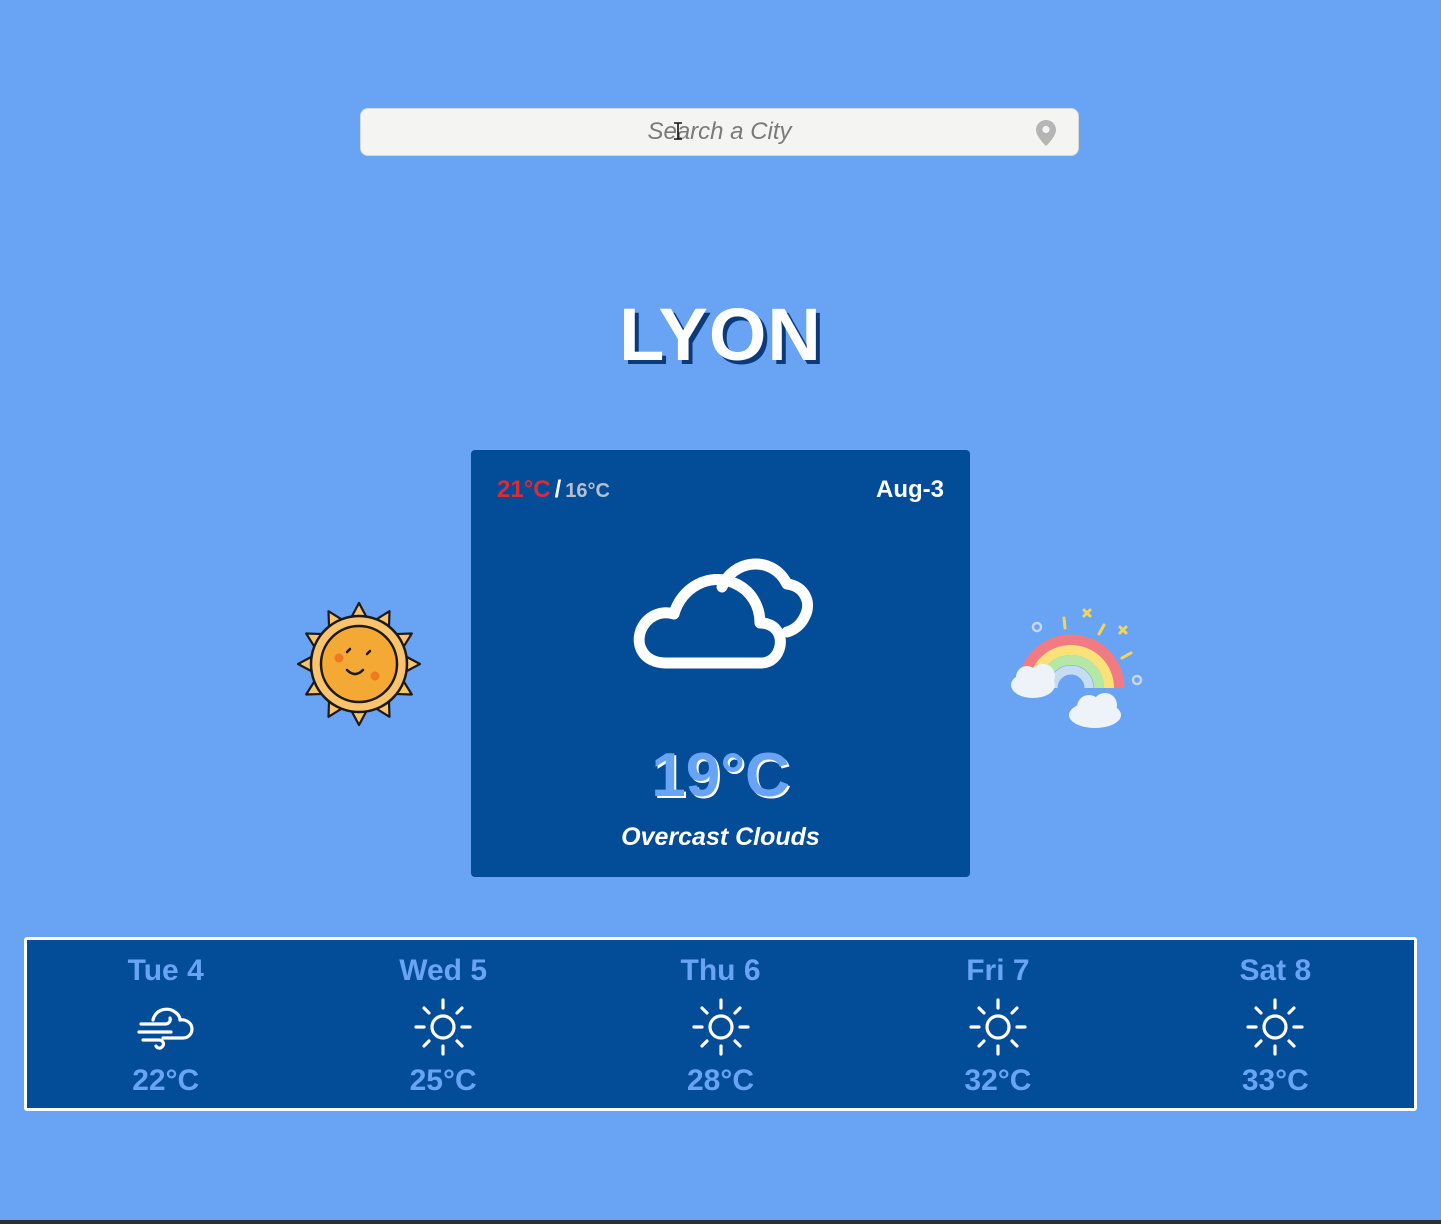 The height and width of the screenshot is (1224, 1441). Describe the element at coordinates (165, 970) in the screenshot. I see `forecast-day-label: Tue 4` at that location.